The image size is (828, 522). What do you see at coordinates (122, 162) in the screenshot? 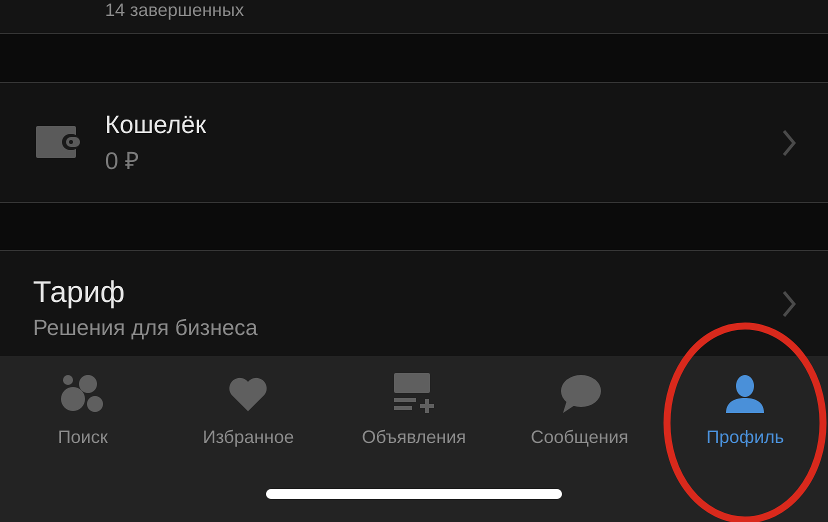
I see `wallet-balance: 0 ₽` at bounding box center [122, 162].